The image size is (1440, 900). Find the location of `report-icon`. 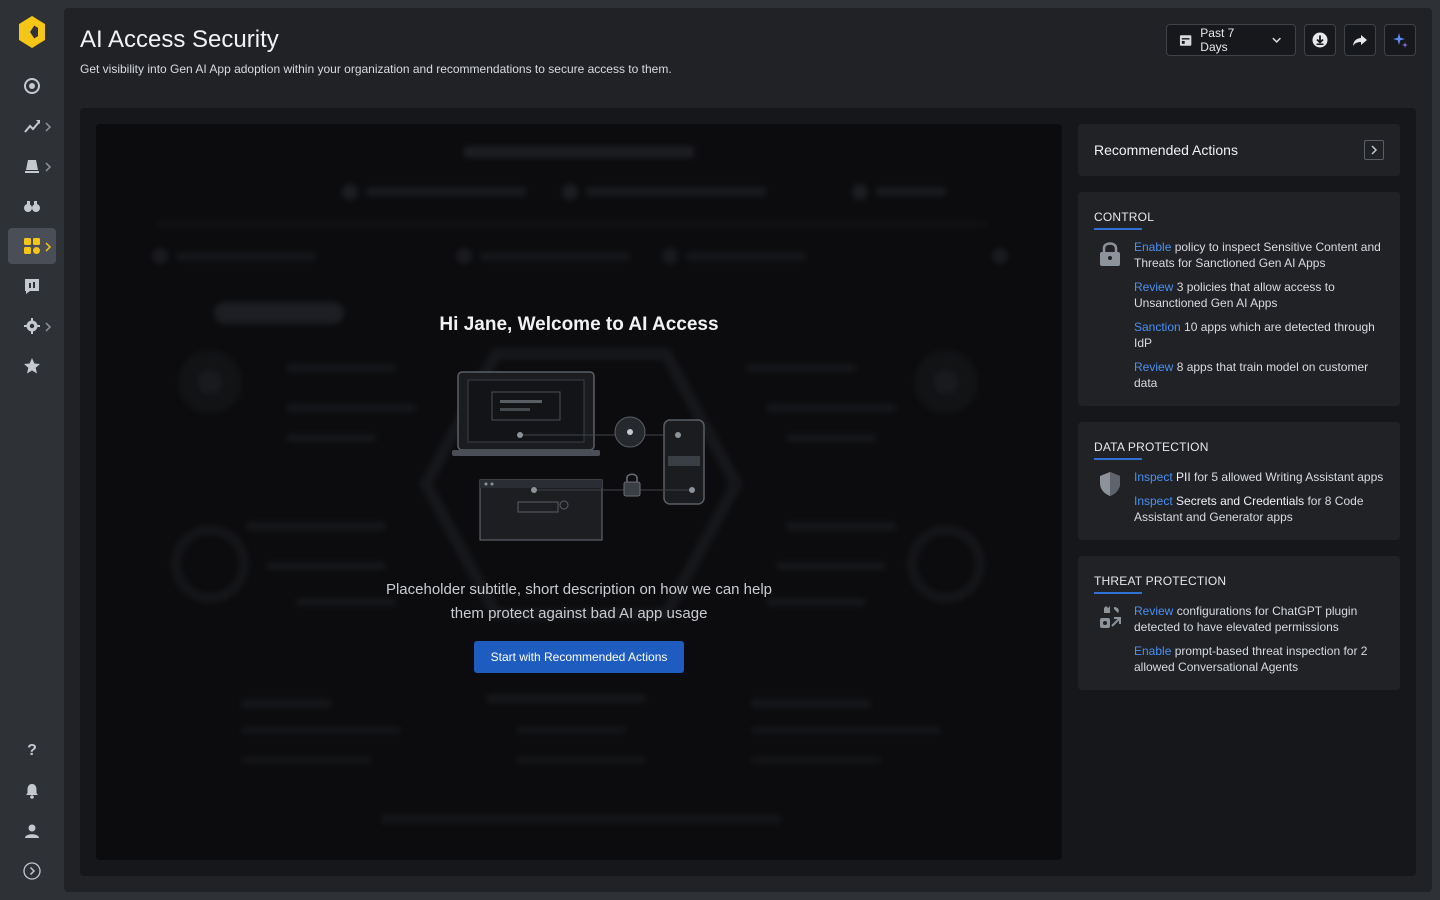

report-icon is located at coordinates (32, 286).